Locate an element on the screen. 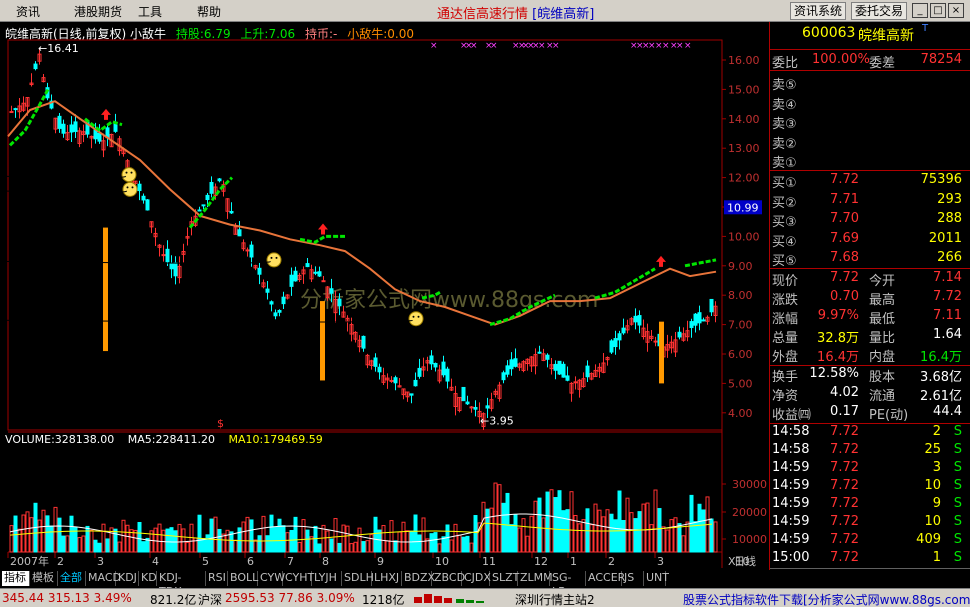 The width and height of the screenshot is (970, 607). tab-全部: 全部 is located at coordinates (72, 578).